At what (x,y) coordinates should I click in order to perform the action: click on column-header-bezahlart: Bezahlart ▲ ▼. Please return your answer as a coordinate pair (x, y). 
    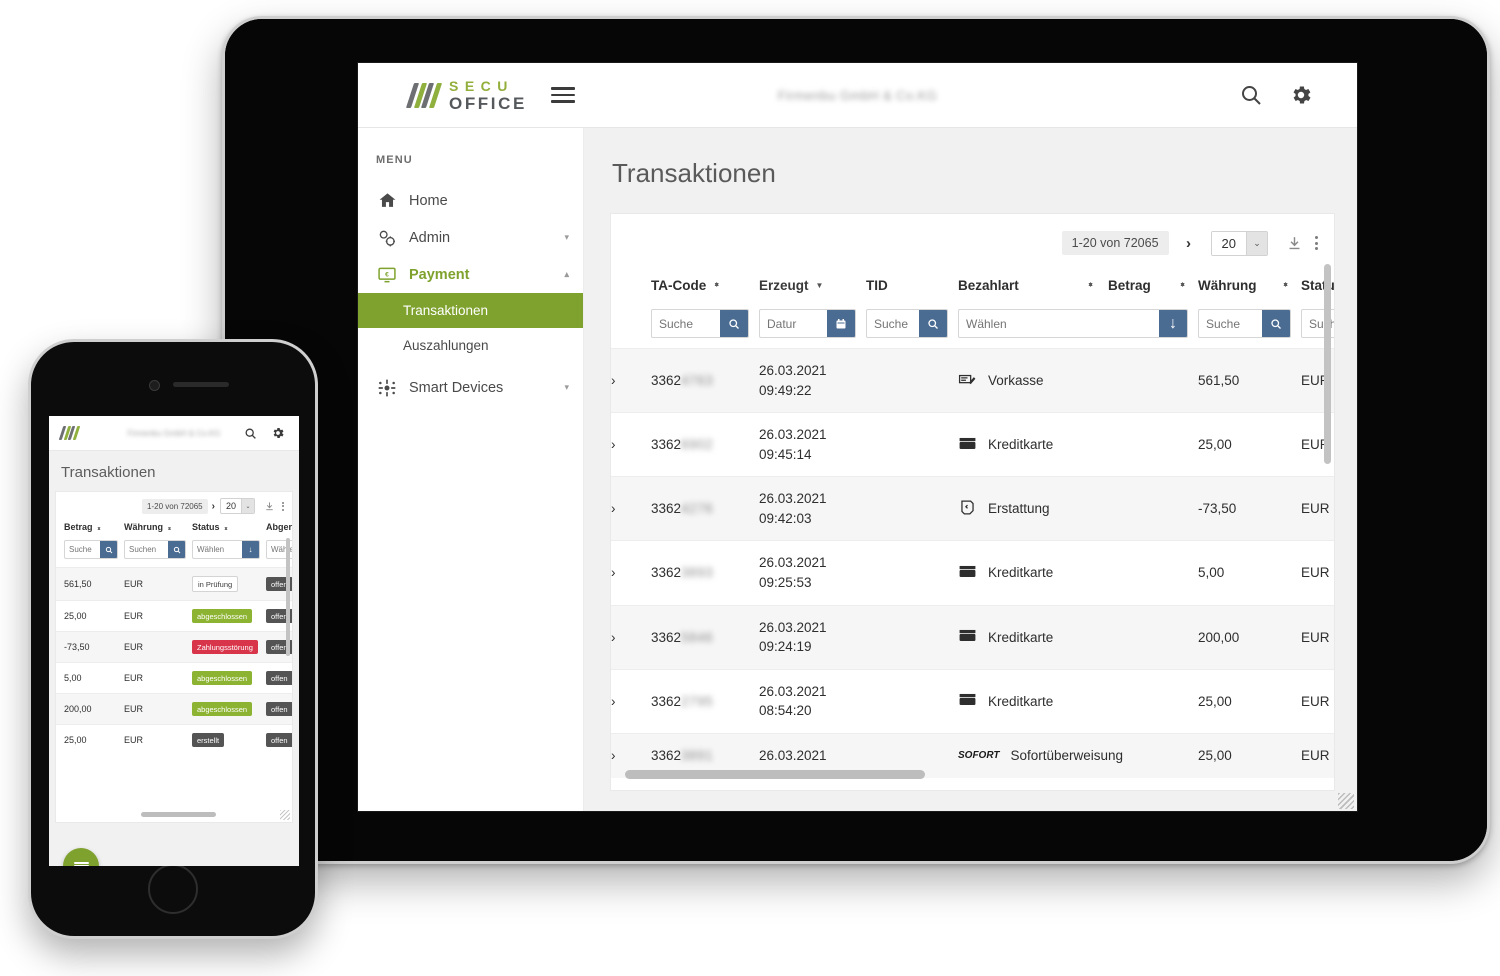
    Looking at the image, I should click on (1033, 290).